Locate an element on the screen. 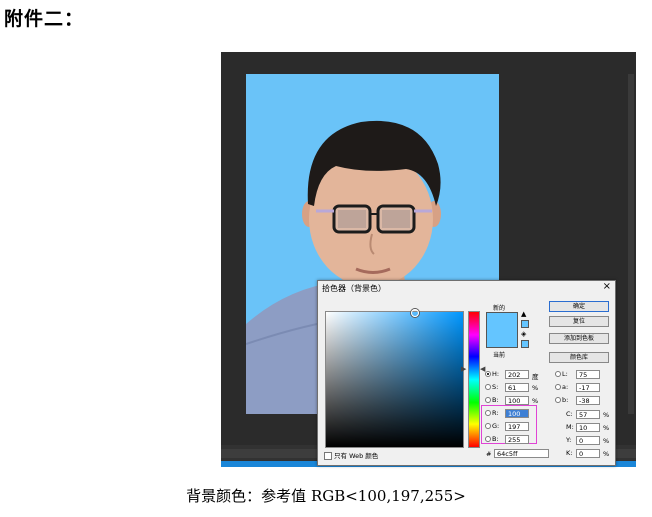  color-marker is located at coordinates (415, 313).